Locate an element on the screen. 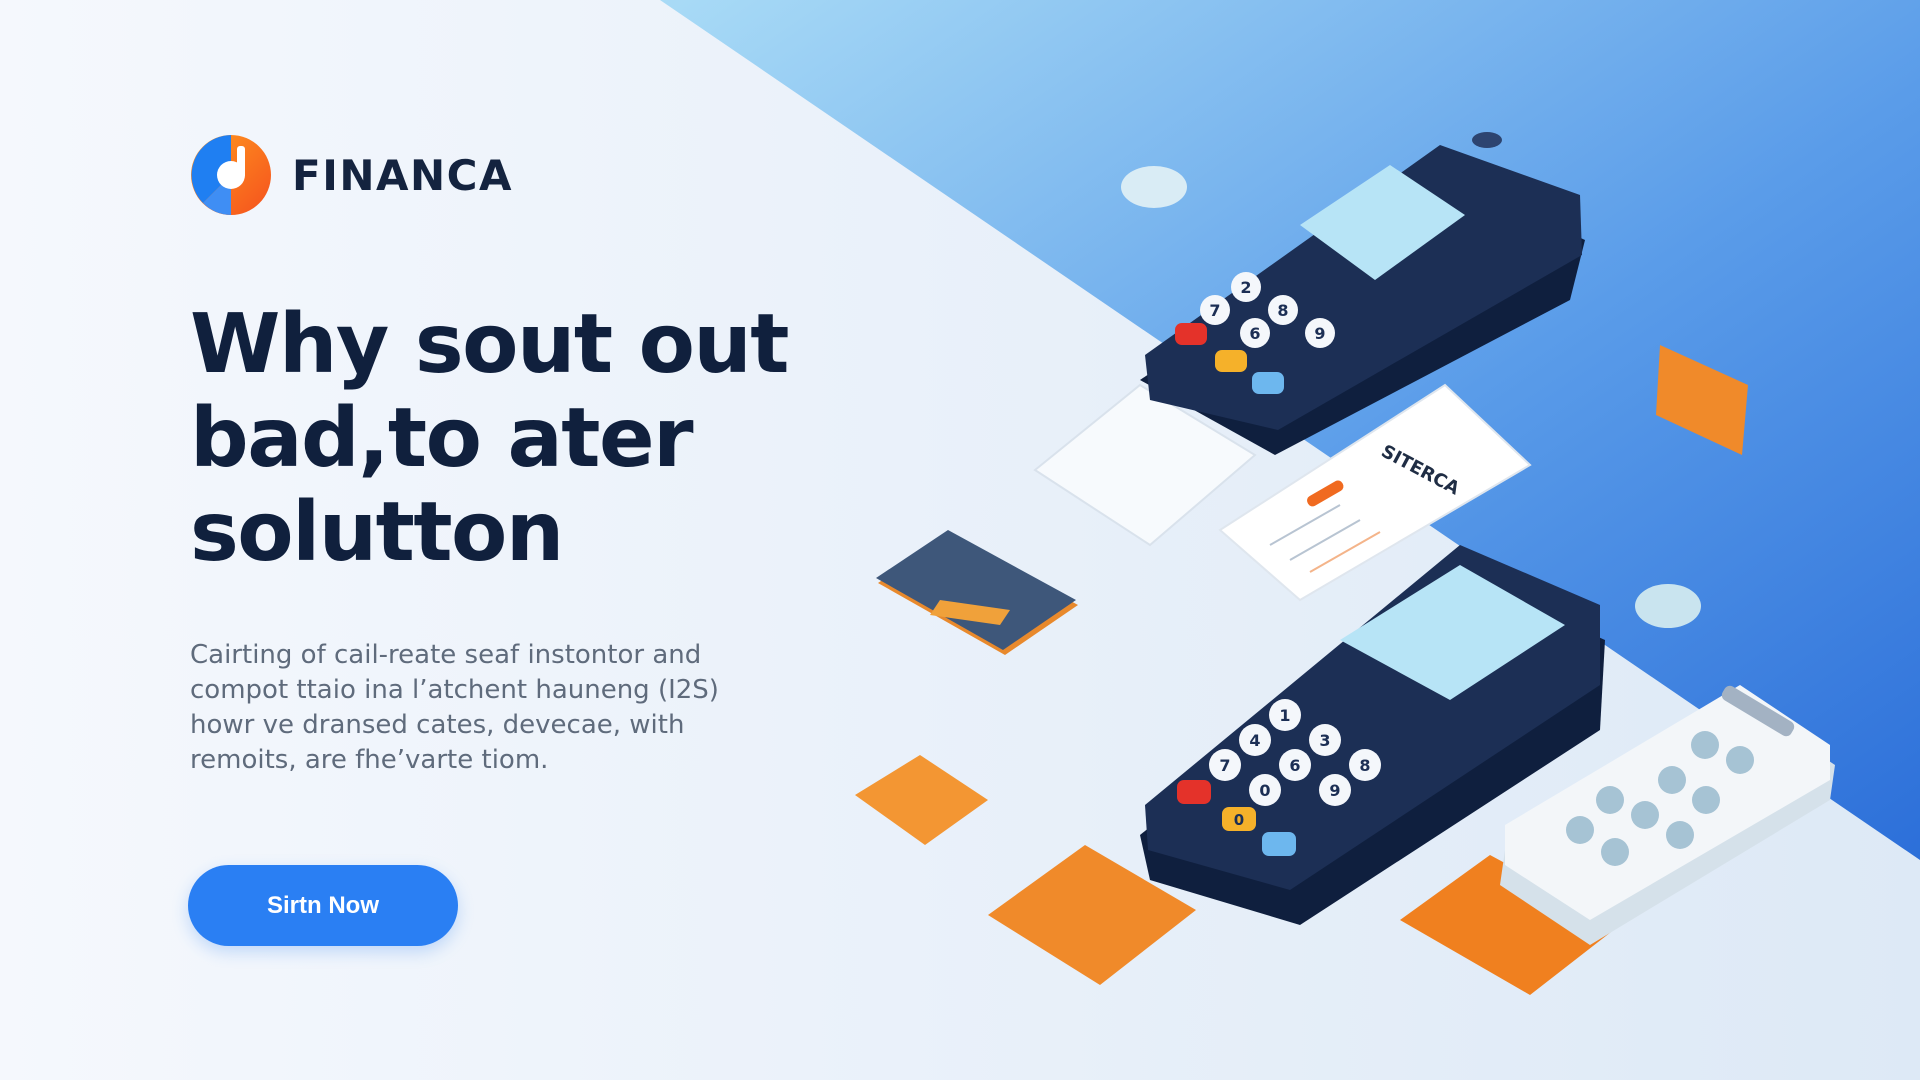 The image size is (1920, 1080). svg-text: 1 is located at coordinates (1284, 715).